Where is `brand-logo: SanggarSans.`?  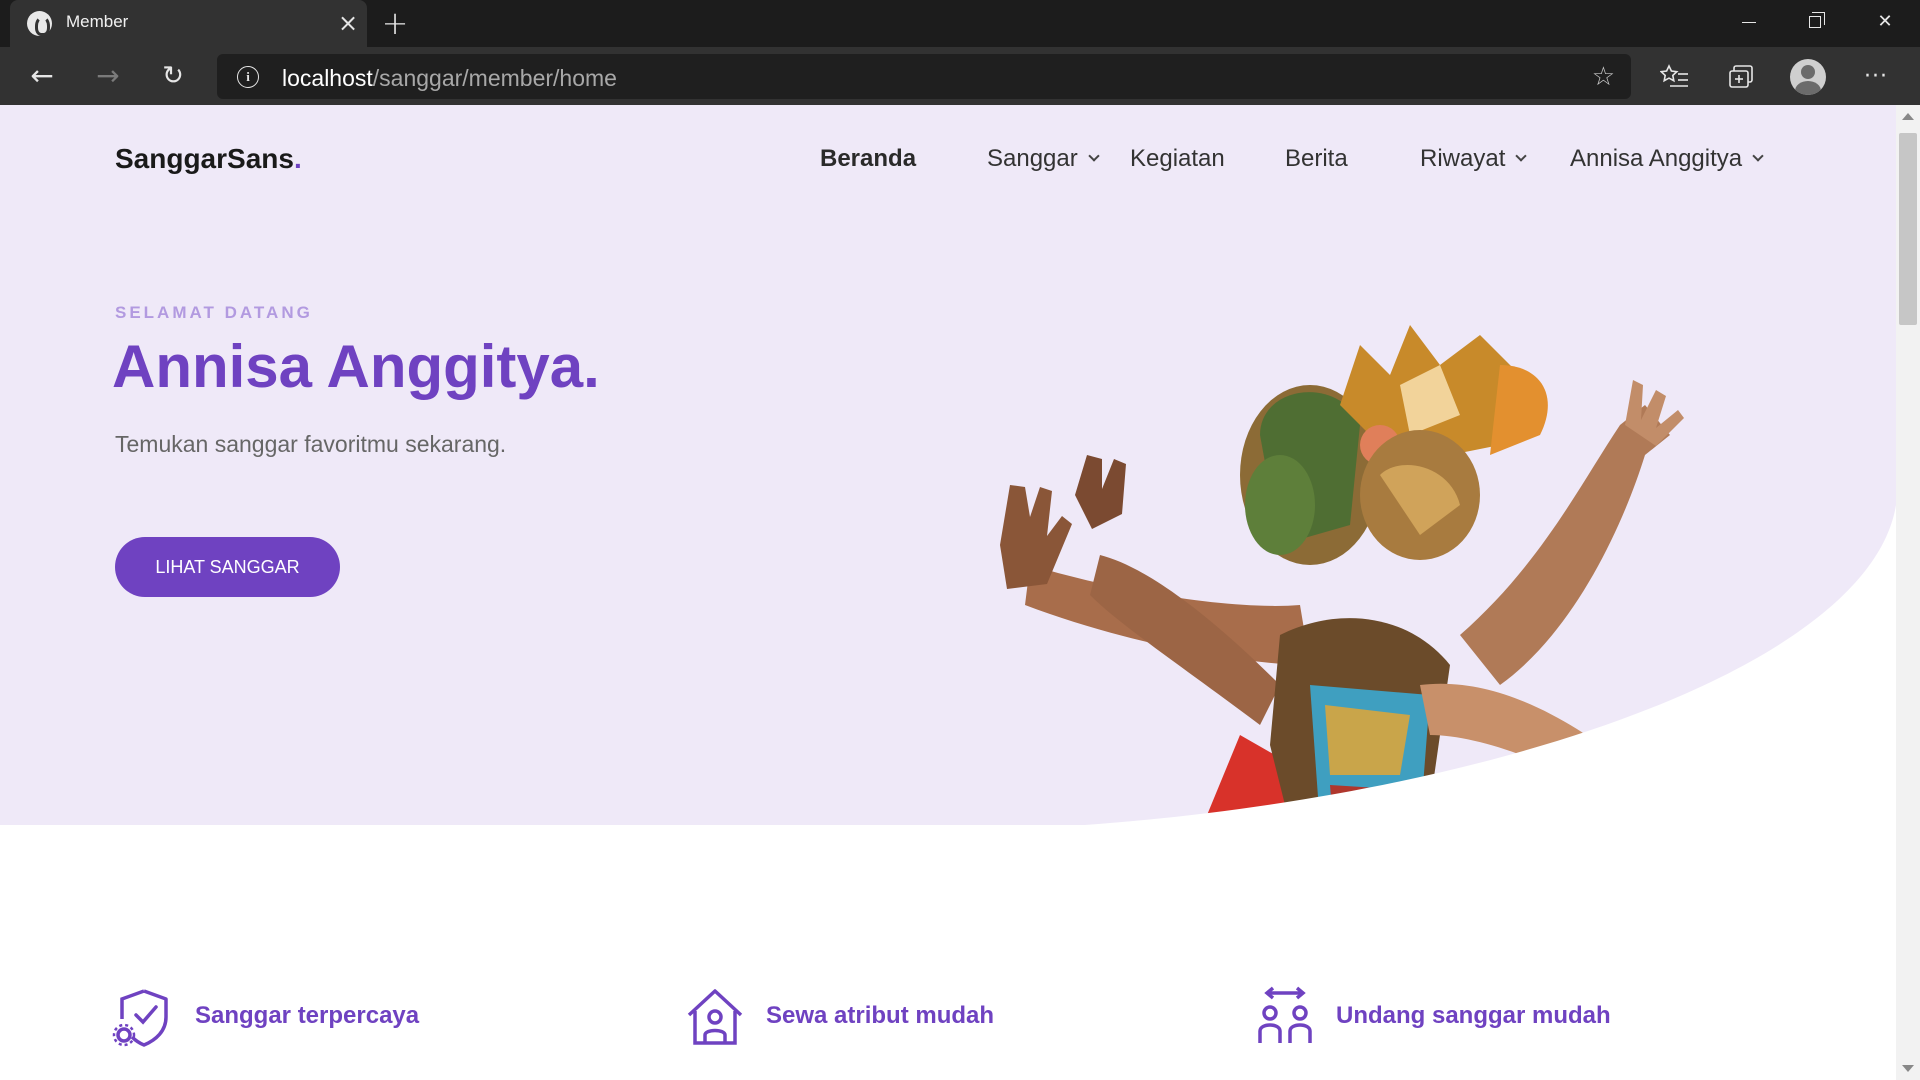 brand-logo: SanggarSans. is located at coordinates (208, 159).